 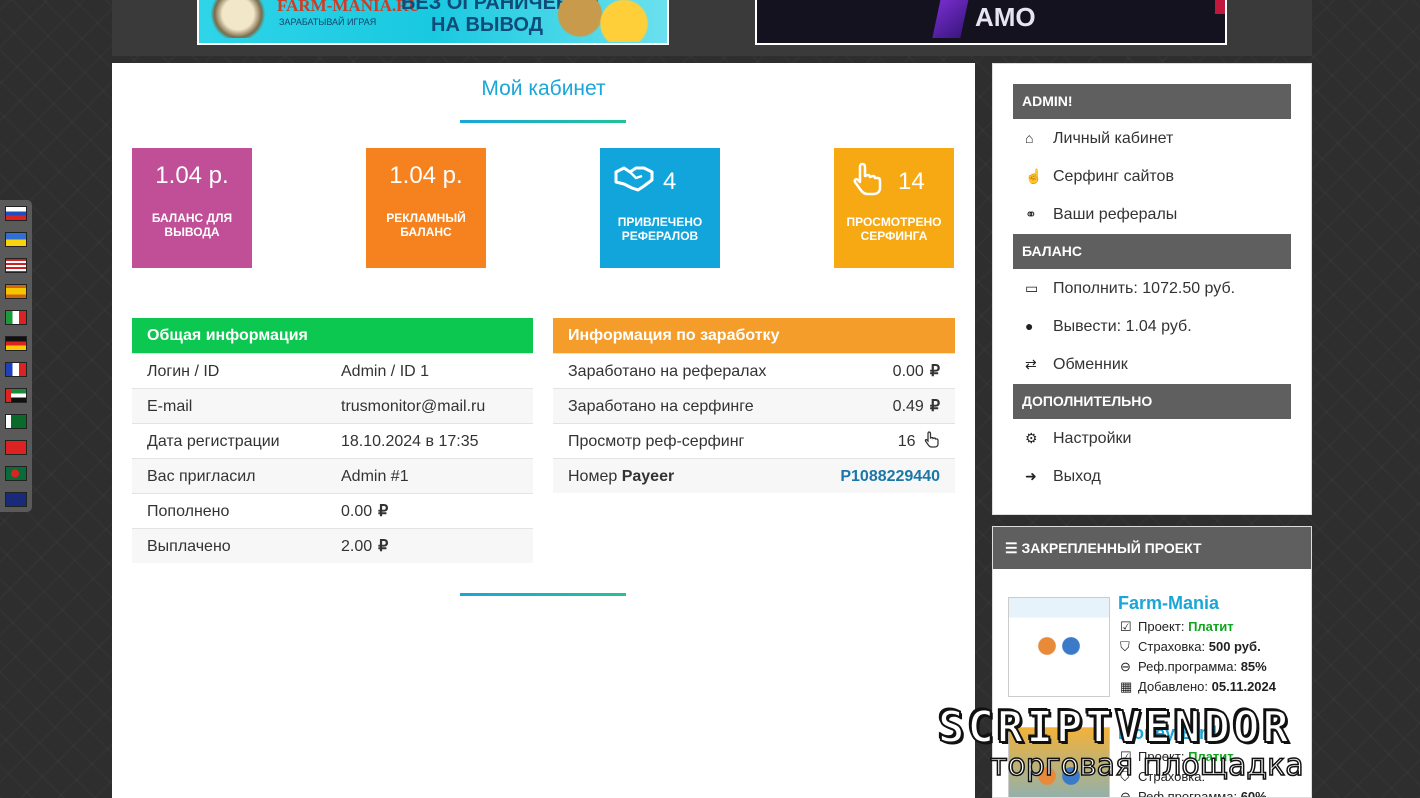 I want to click on section-admin: ADMIN!, so click(x=1152, y=101).